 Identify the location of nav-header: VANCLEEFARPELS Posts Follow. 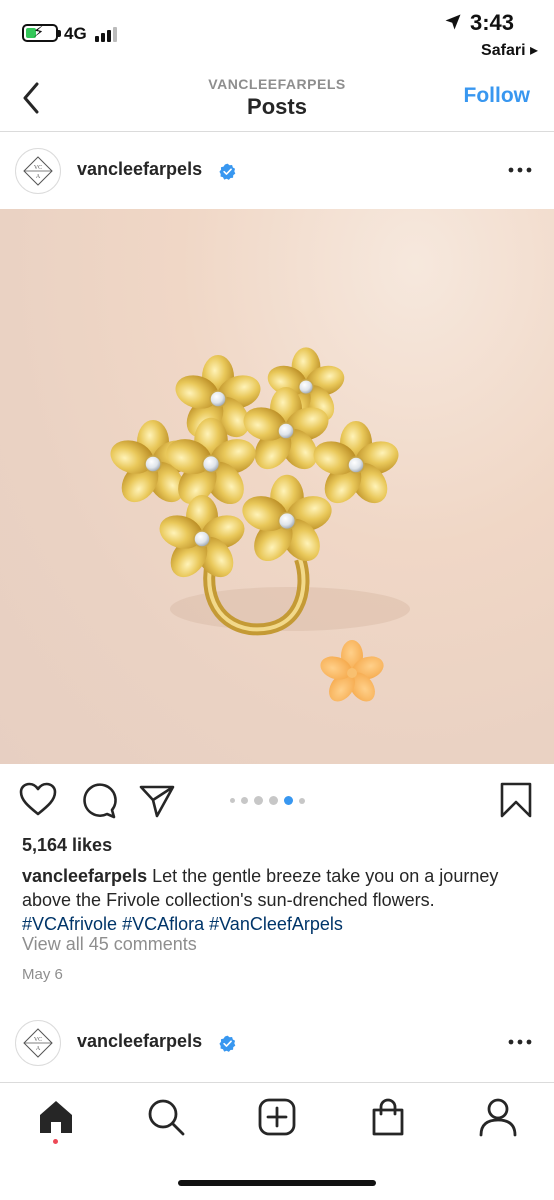
(277, 101).